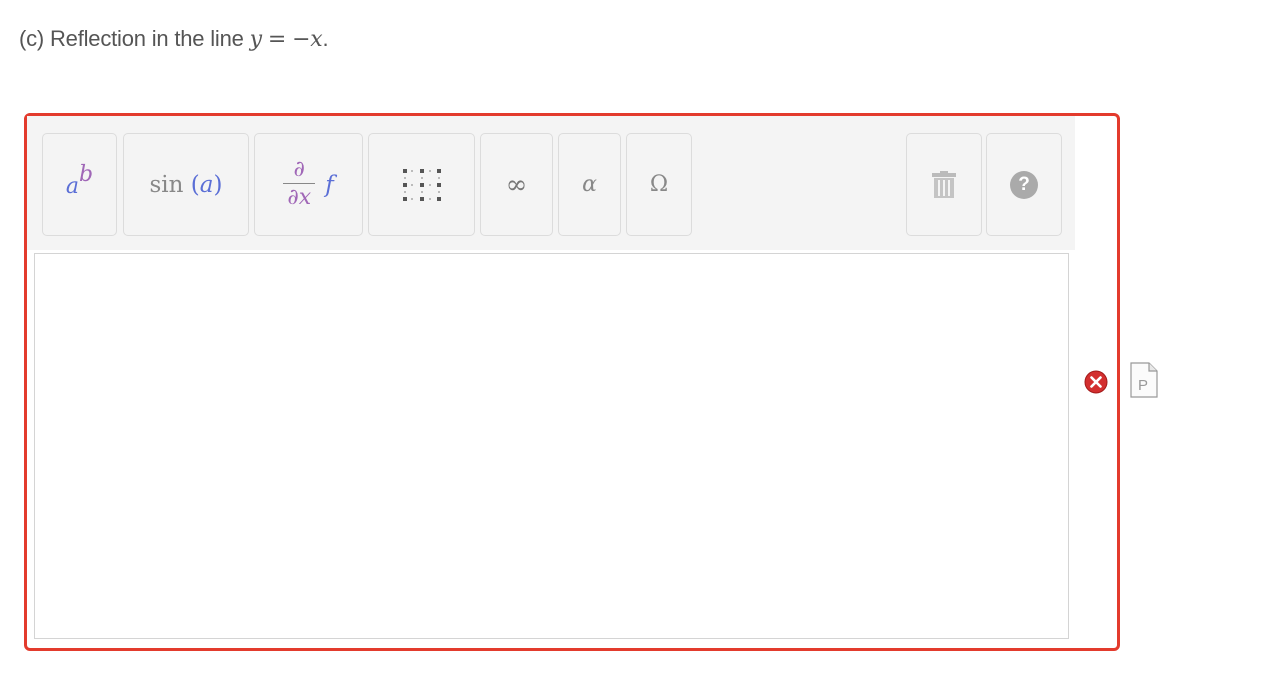 This screenshot has width=1268, height=694. What do you see at coordinates (86, 174) in the screenshot?
I see `power-exp: b` at bounding box center [86, 174].